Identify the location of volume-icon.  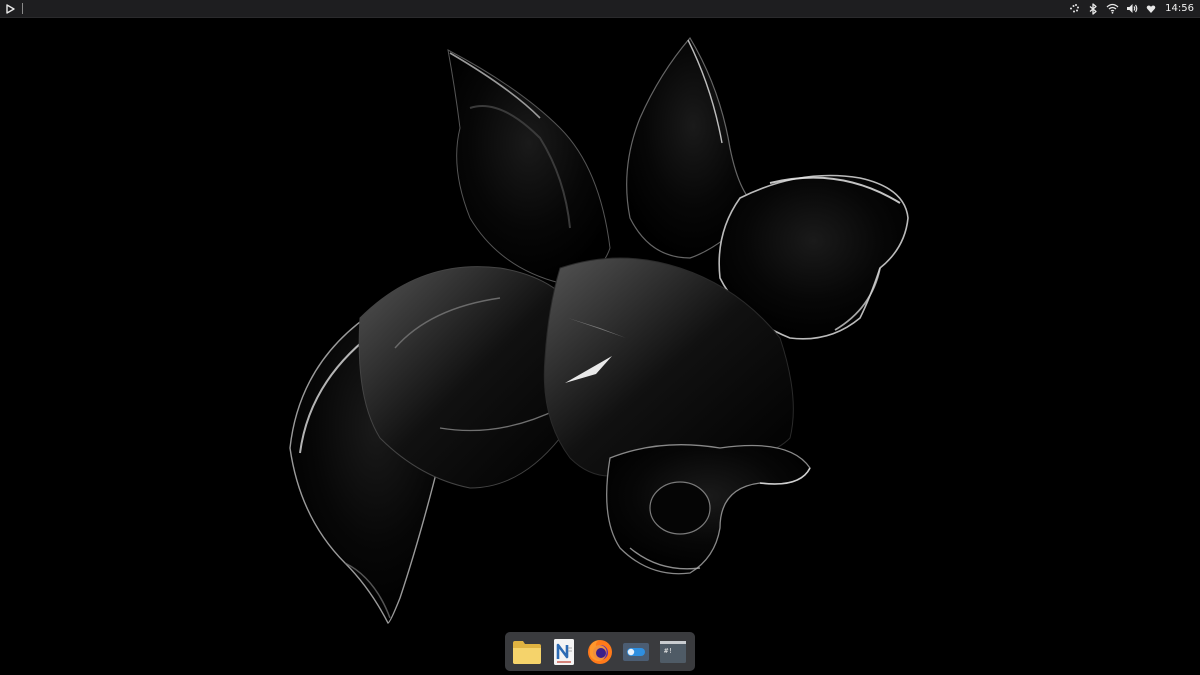
(1131, 8).